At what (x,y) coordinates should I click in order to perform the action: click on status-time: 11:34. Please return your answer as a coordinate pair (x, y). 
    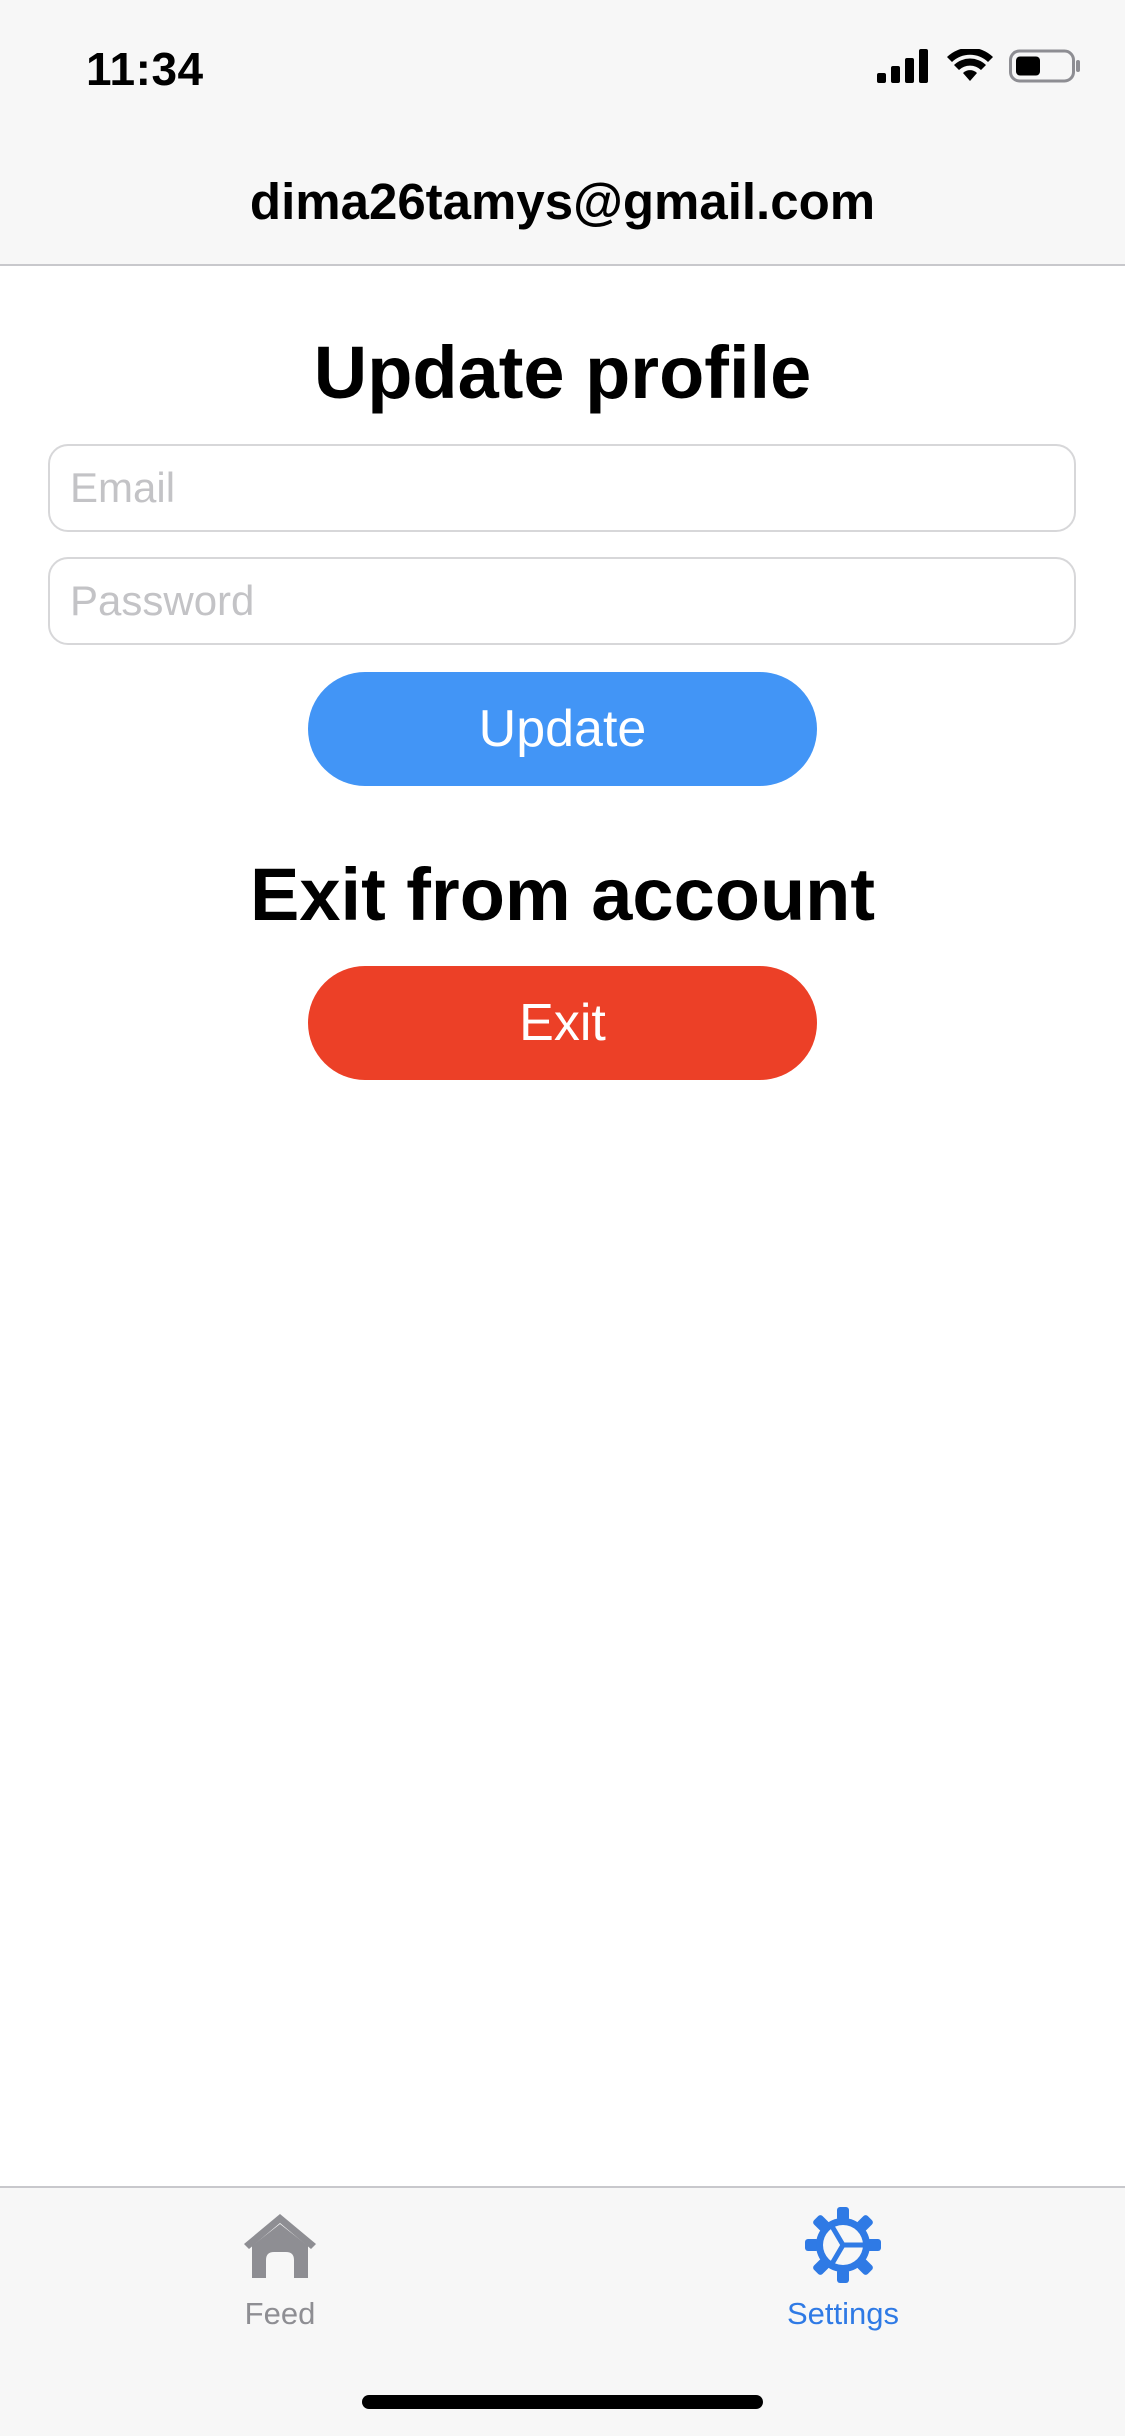
    Looking at the image, I should click on (145, 69).